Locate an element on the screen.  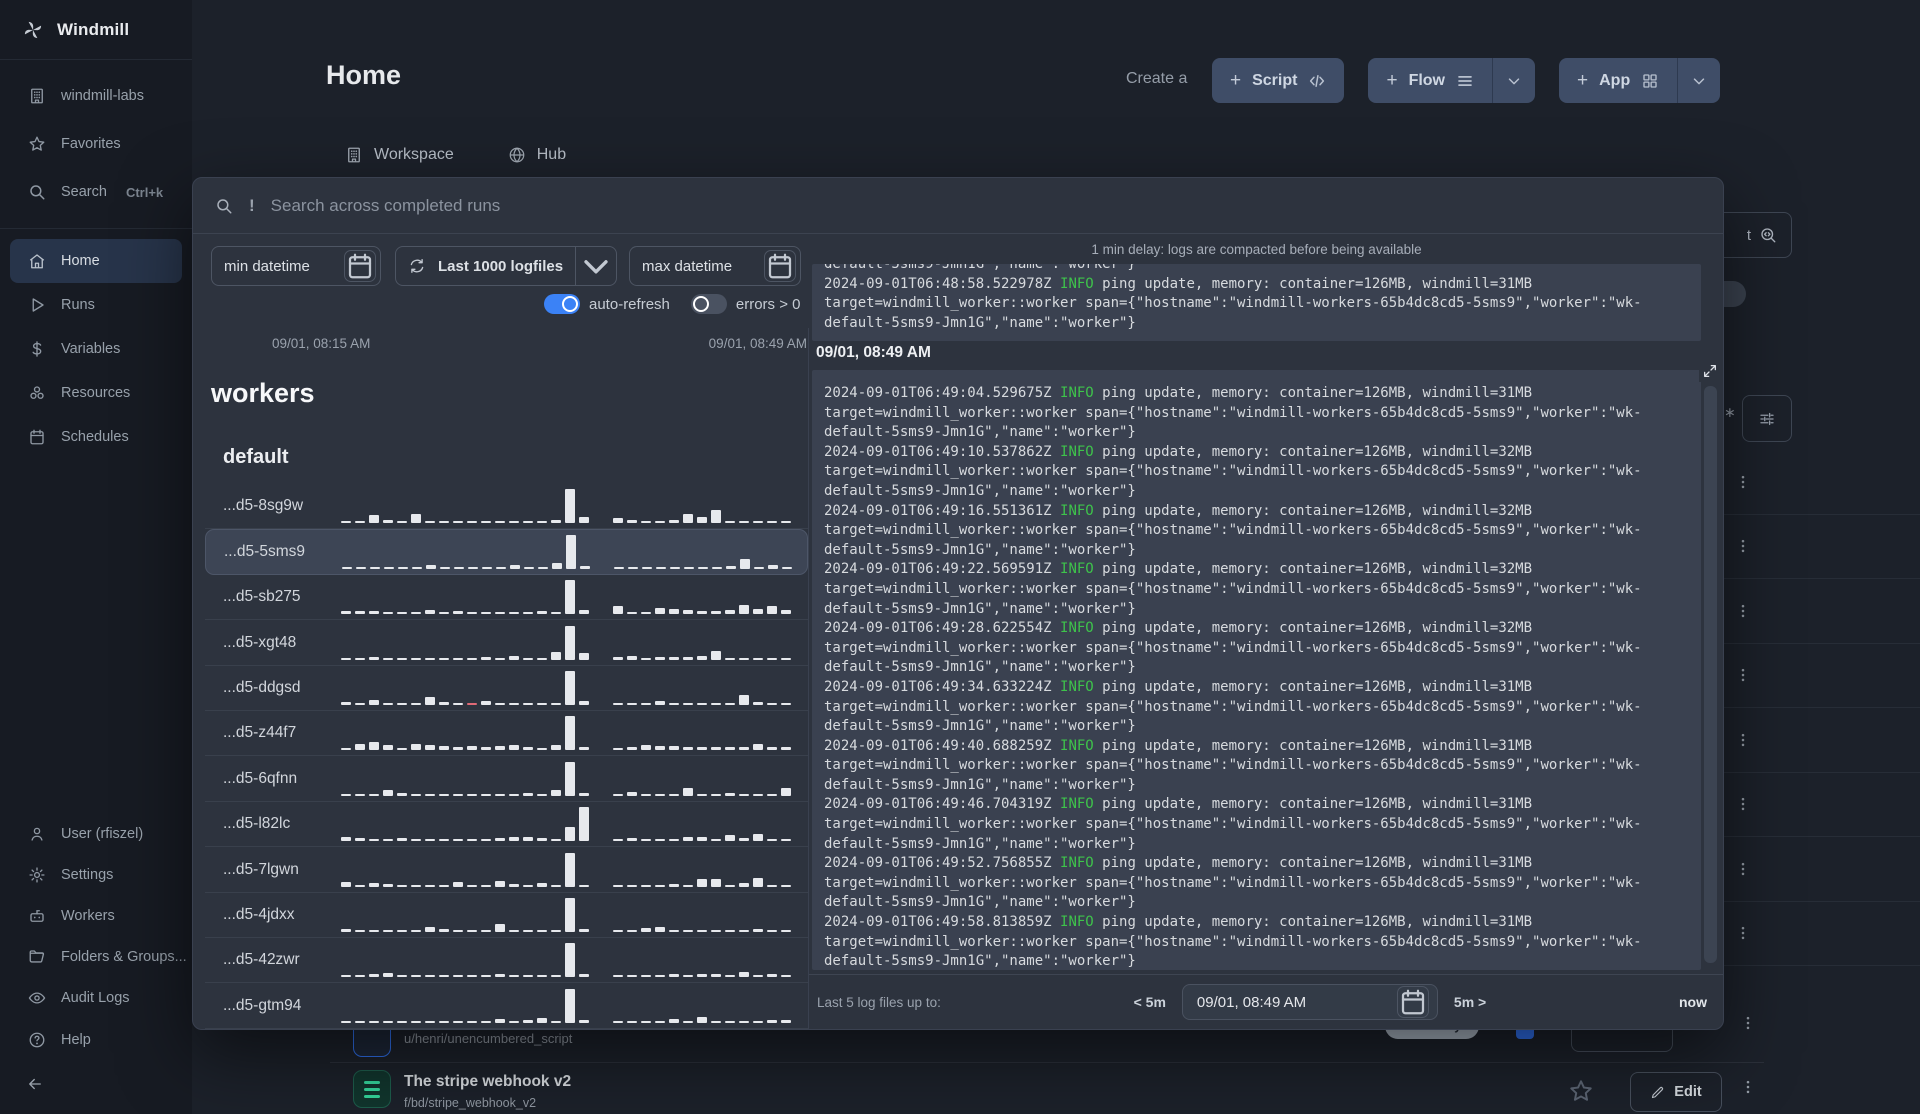
worker-name: ...d5-4jdxx is located at coordinates (259, 914).